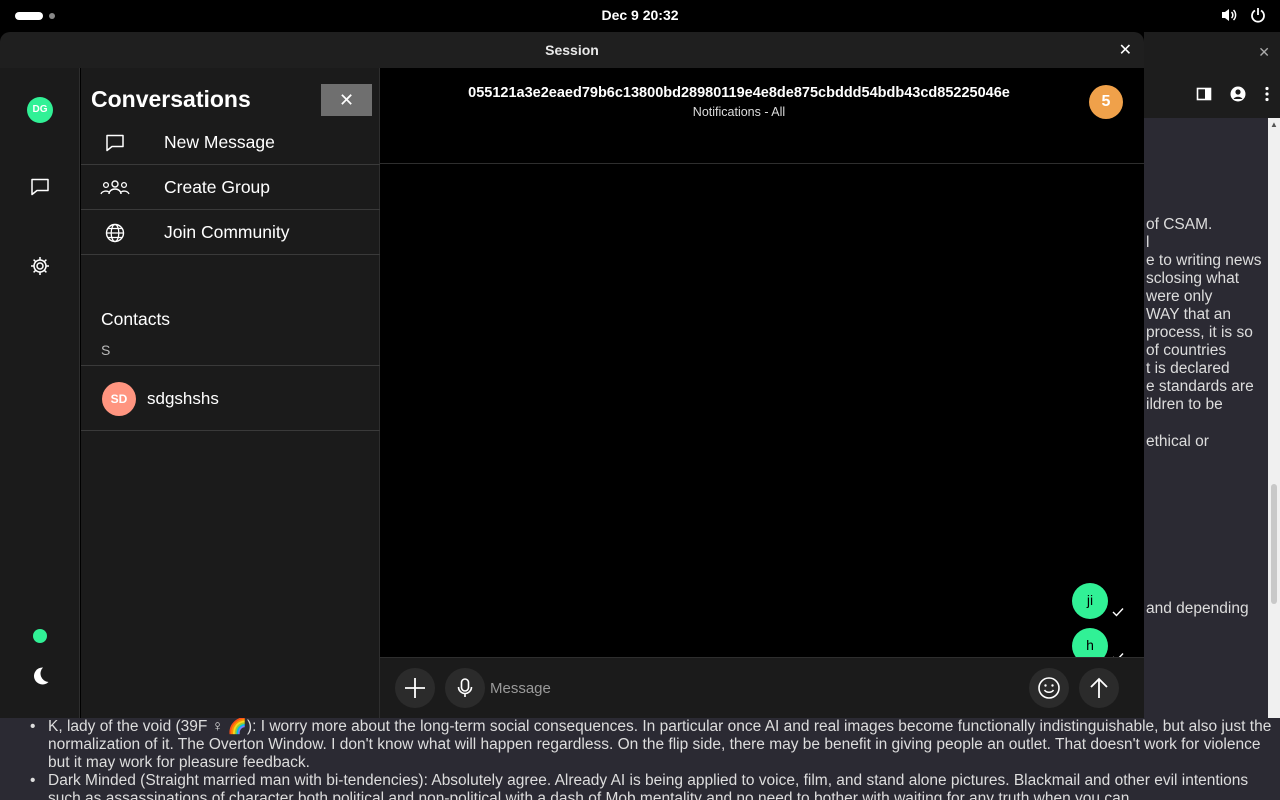 The width and height of the screenshot is (1280, 800). I want to click on browser-tab-strip: ✕, so click(1212, 52).